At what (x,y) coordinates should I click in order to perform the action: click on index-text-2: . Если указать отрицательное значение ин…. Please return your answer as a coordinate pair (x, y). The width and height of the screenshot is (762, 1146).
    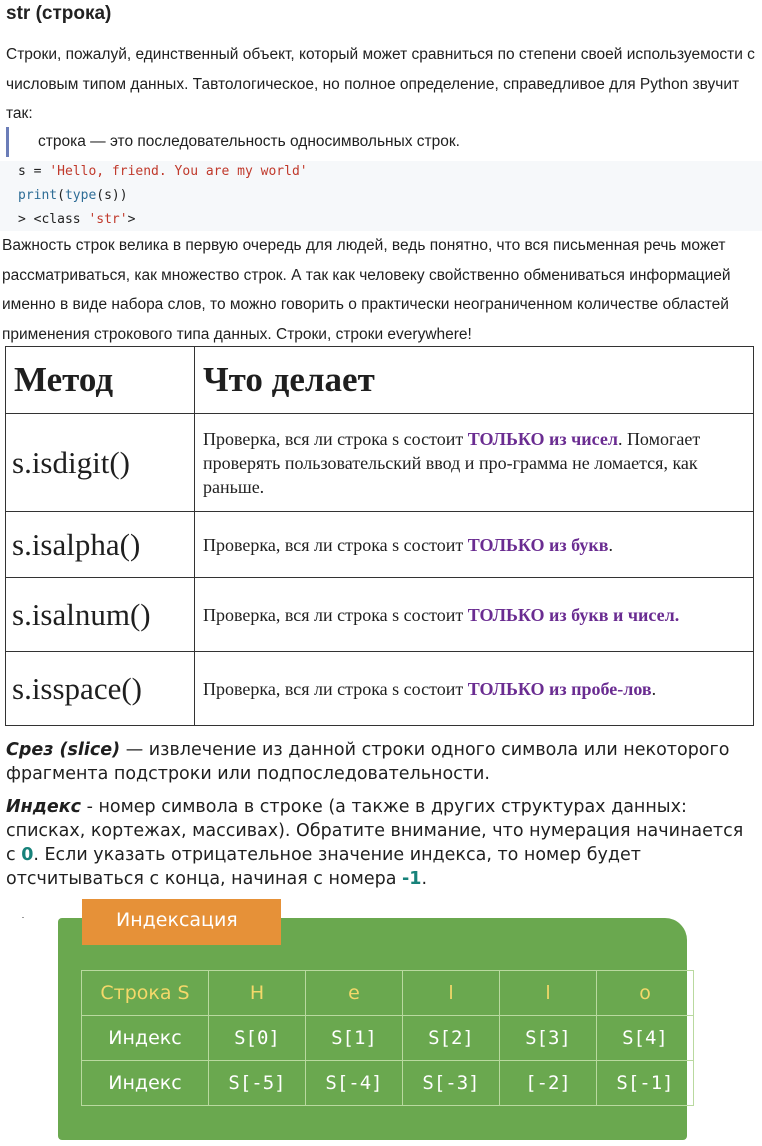
    Looking at the image, I should click on (323, 867).